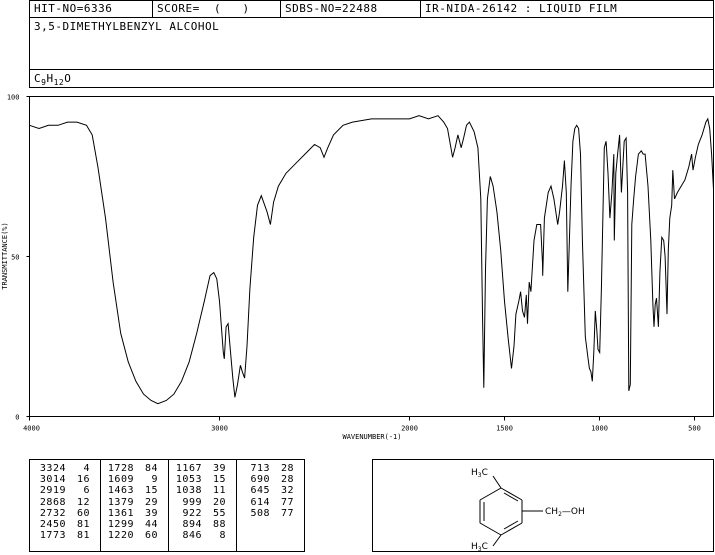  I want to click on peak-row: 2919 6, so click(63, 490).